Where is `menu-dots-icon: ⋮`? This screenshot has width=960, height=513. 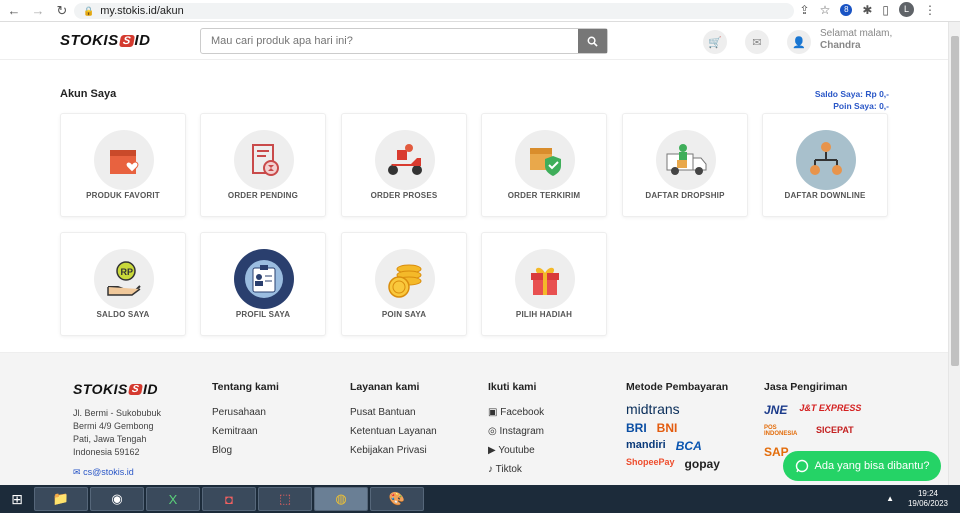 menu-dots-icon: ⋮ is located at coordinates (930, 10).